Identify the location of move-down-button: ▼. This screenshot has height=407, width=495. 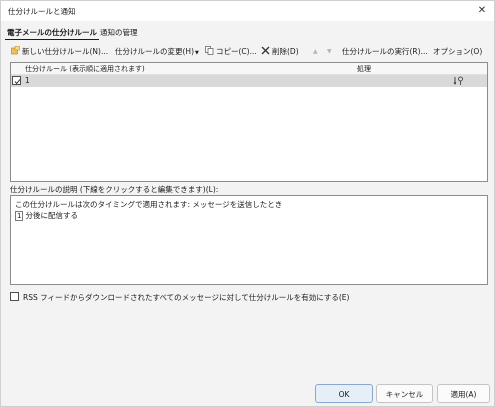
(329, 52).